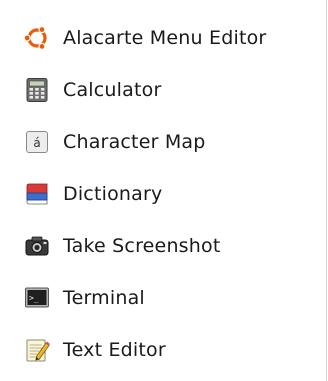  I want to click on menu-item-dictionary: Dictionary, so click(163, 194).